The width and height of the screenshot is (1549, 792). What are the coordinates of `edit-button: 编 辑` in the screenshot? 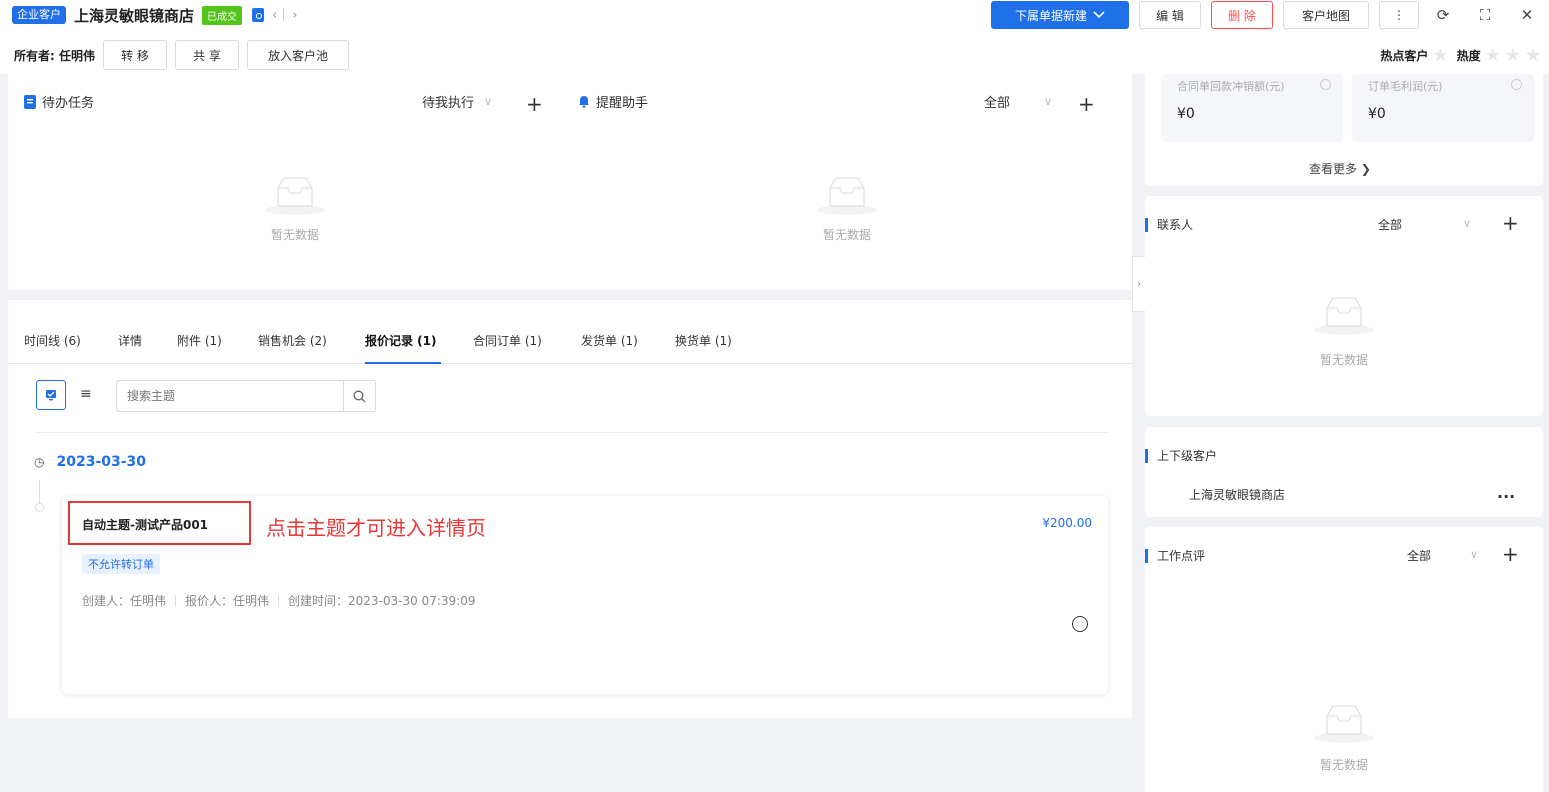 It's located at (1170, 15).